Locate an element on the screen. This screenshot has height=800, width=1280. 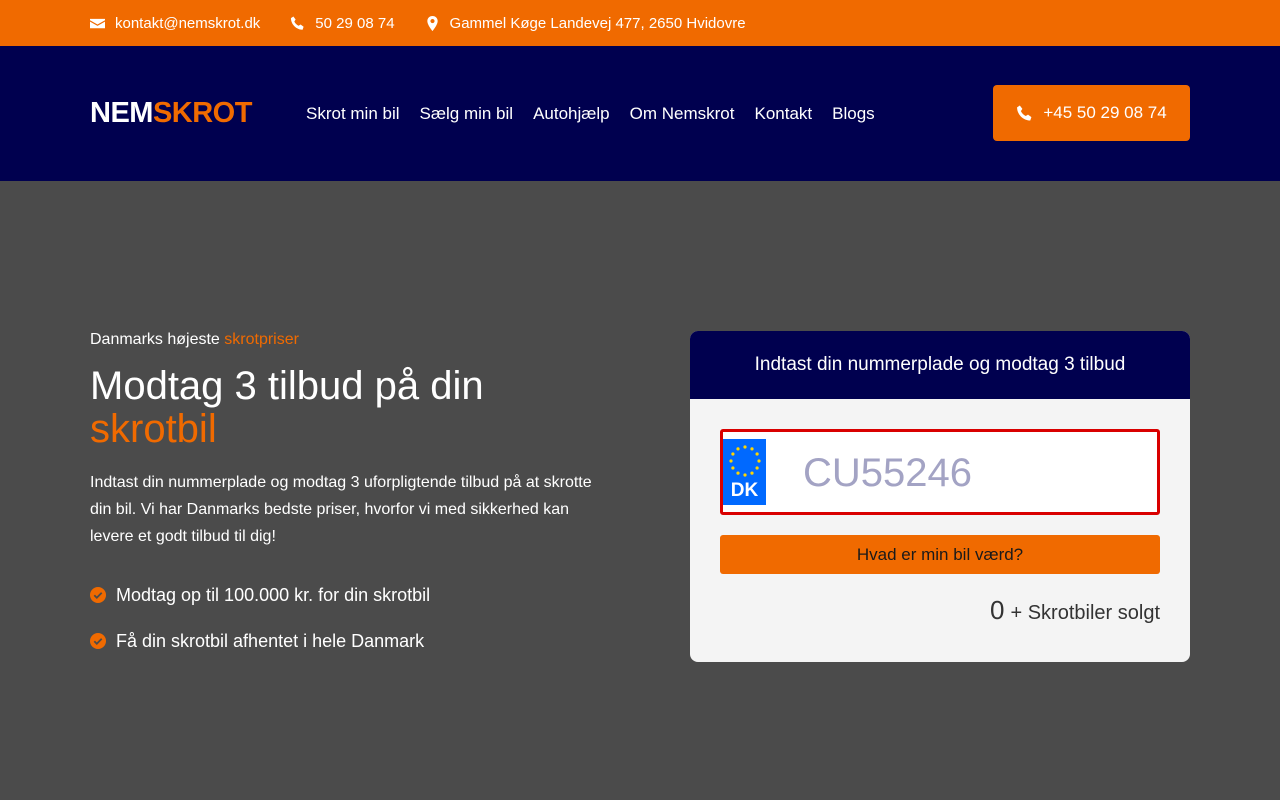
title-highlight: skrotbil is located at coordinates (153, 429).